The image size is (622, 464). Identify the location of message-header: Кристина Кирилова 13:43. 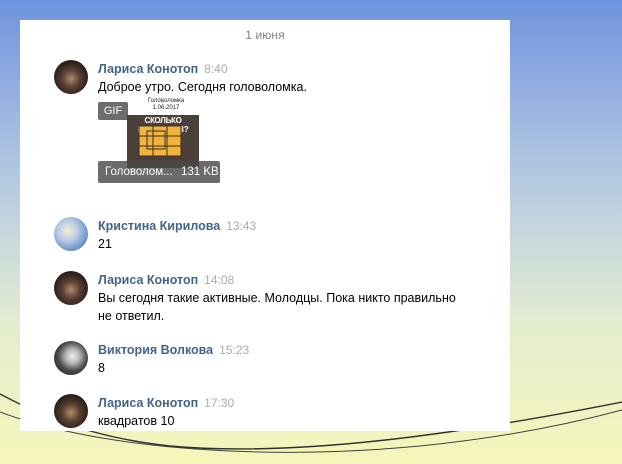
(296, 225).